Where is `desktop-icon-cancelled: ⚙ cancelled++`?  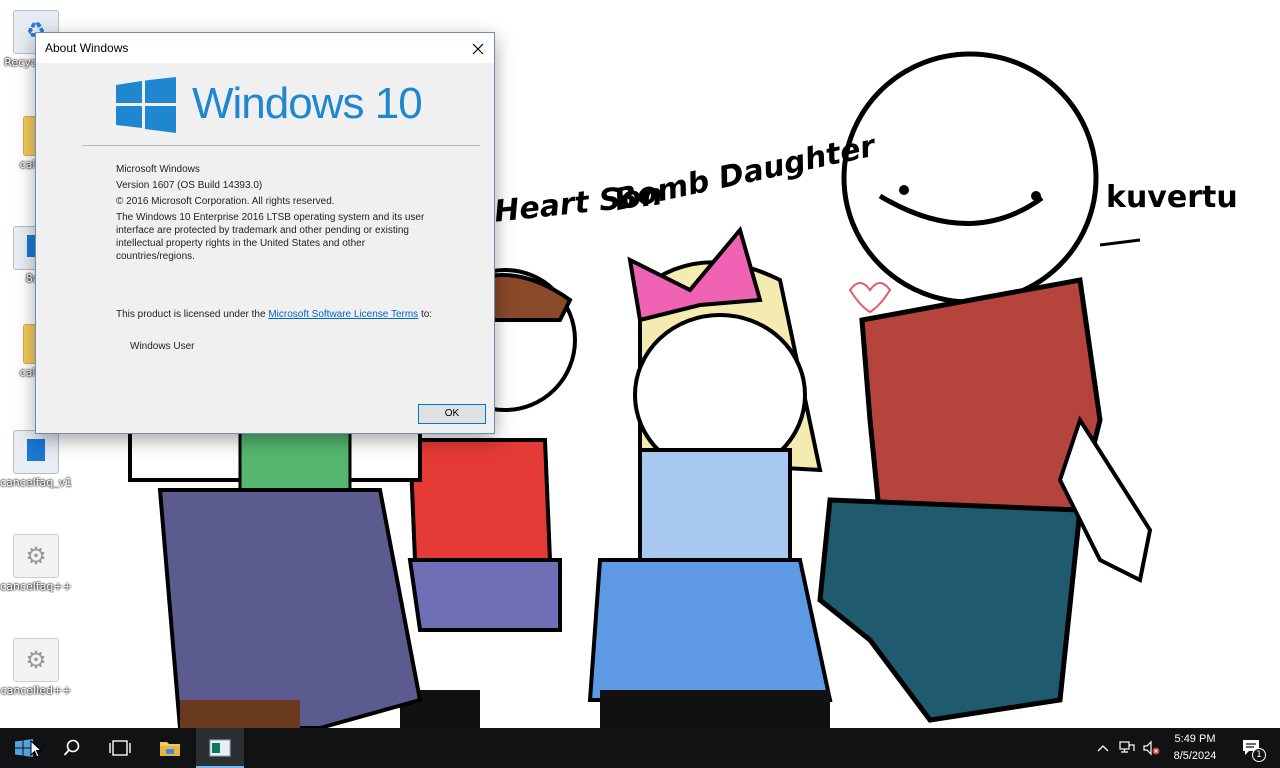
desktop-icon-cancelled: ⚙ cancelled++ is located at coordinates (36, 667).